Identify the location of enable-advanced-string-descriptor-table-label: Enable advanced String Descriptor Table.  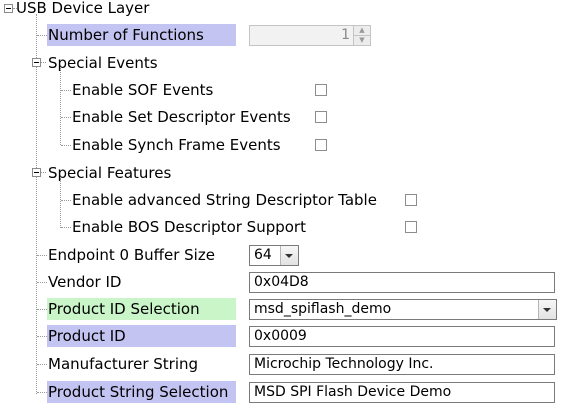
(224, 200).